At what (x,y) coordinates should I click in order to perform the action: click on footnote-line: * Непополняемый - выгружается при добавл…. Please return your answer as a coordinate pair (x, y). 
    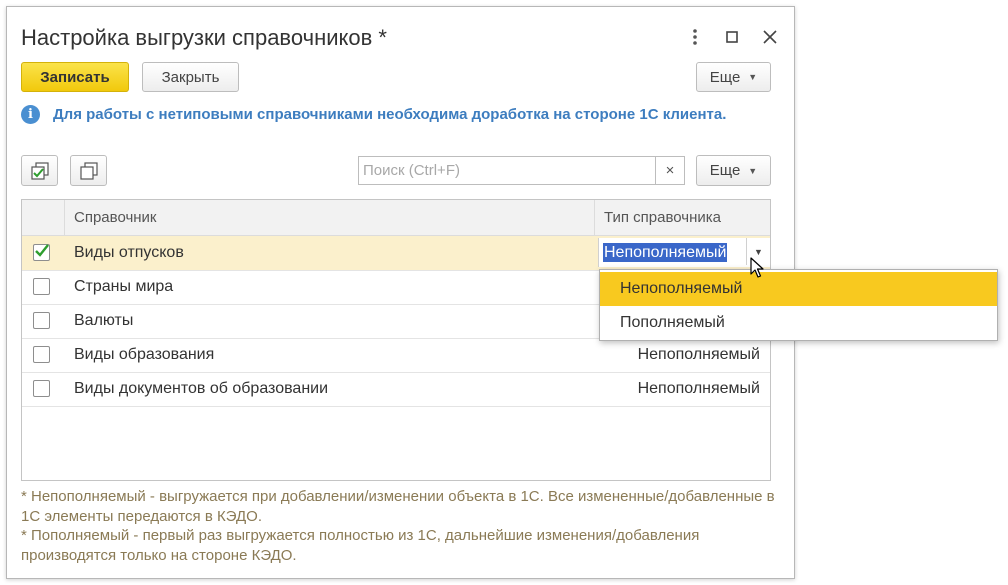
    Looking at the image, I should click on (398, 506).